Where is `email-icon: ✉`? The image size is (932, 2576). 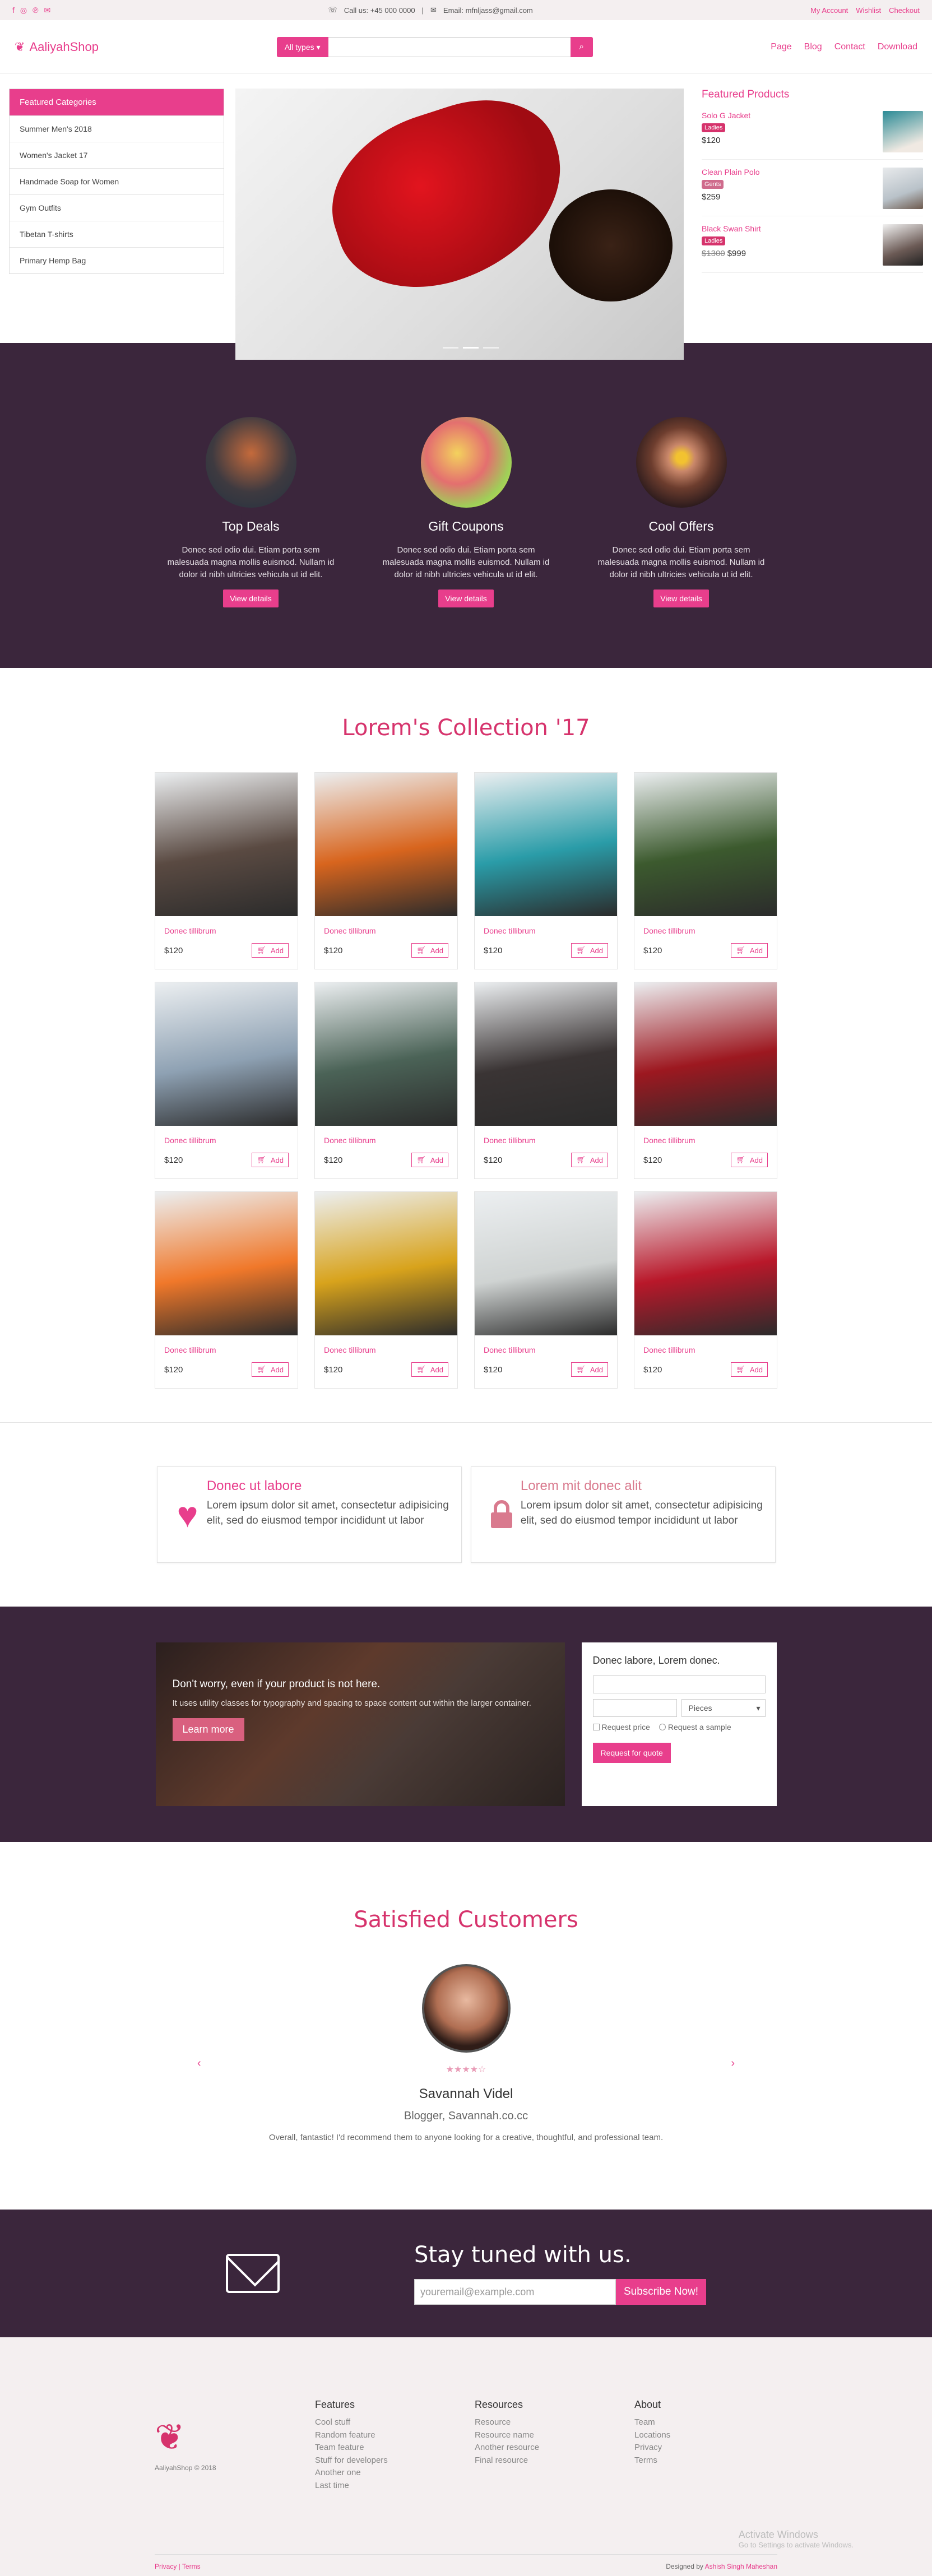 email-icon: ✉ is located at coordinates (47, 10).